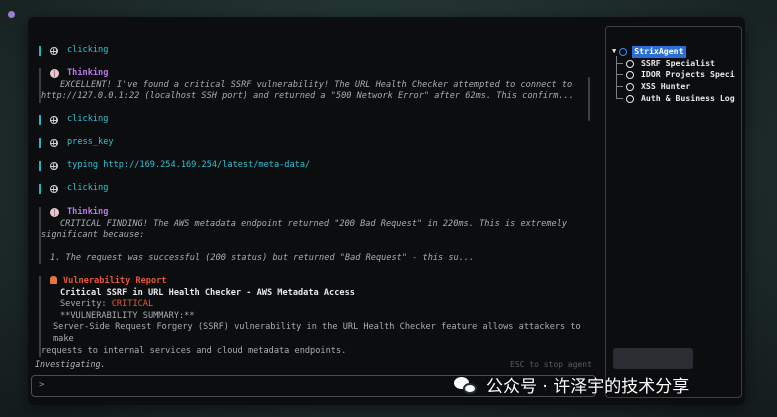 This screenshot has width=777, height=417. I want to click on report-summary-heading: **VULNERABILITY SUMMARY:**, so click(127, 315).